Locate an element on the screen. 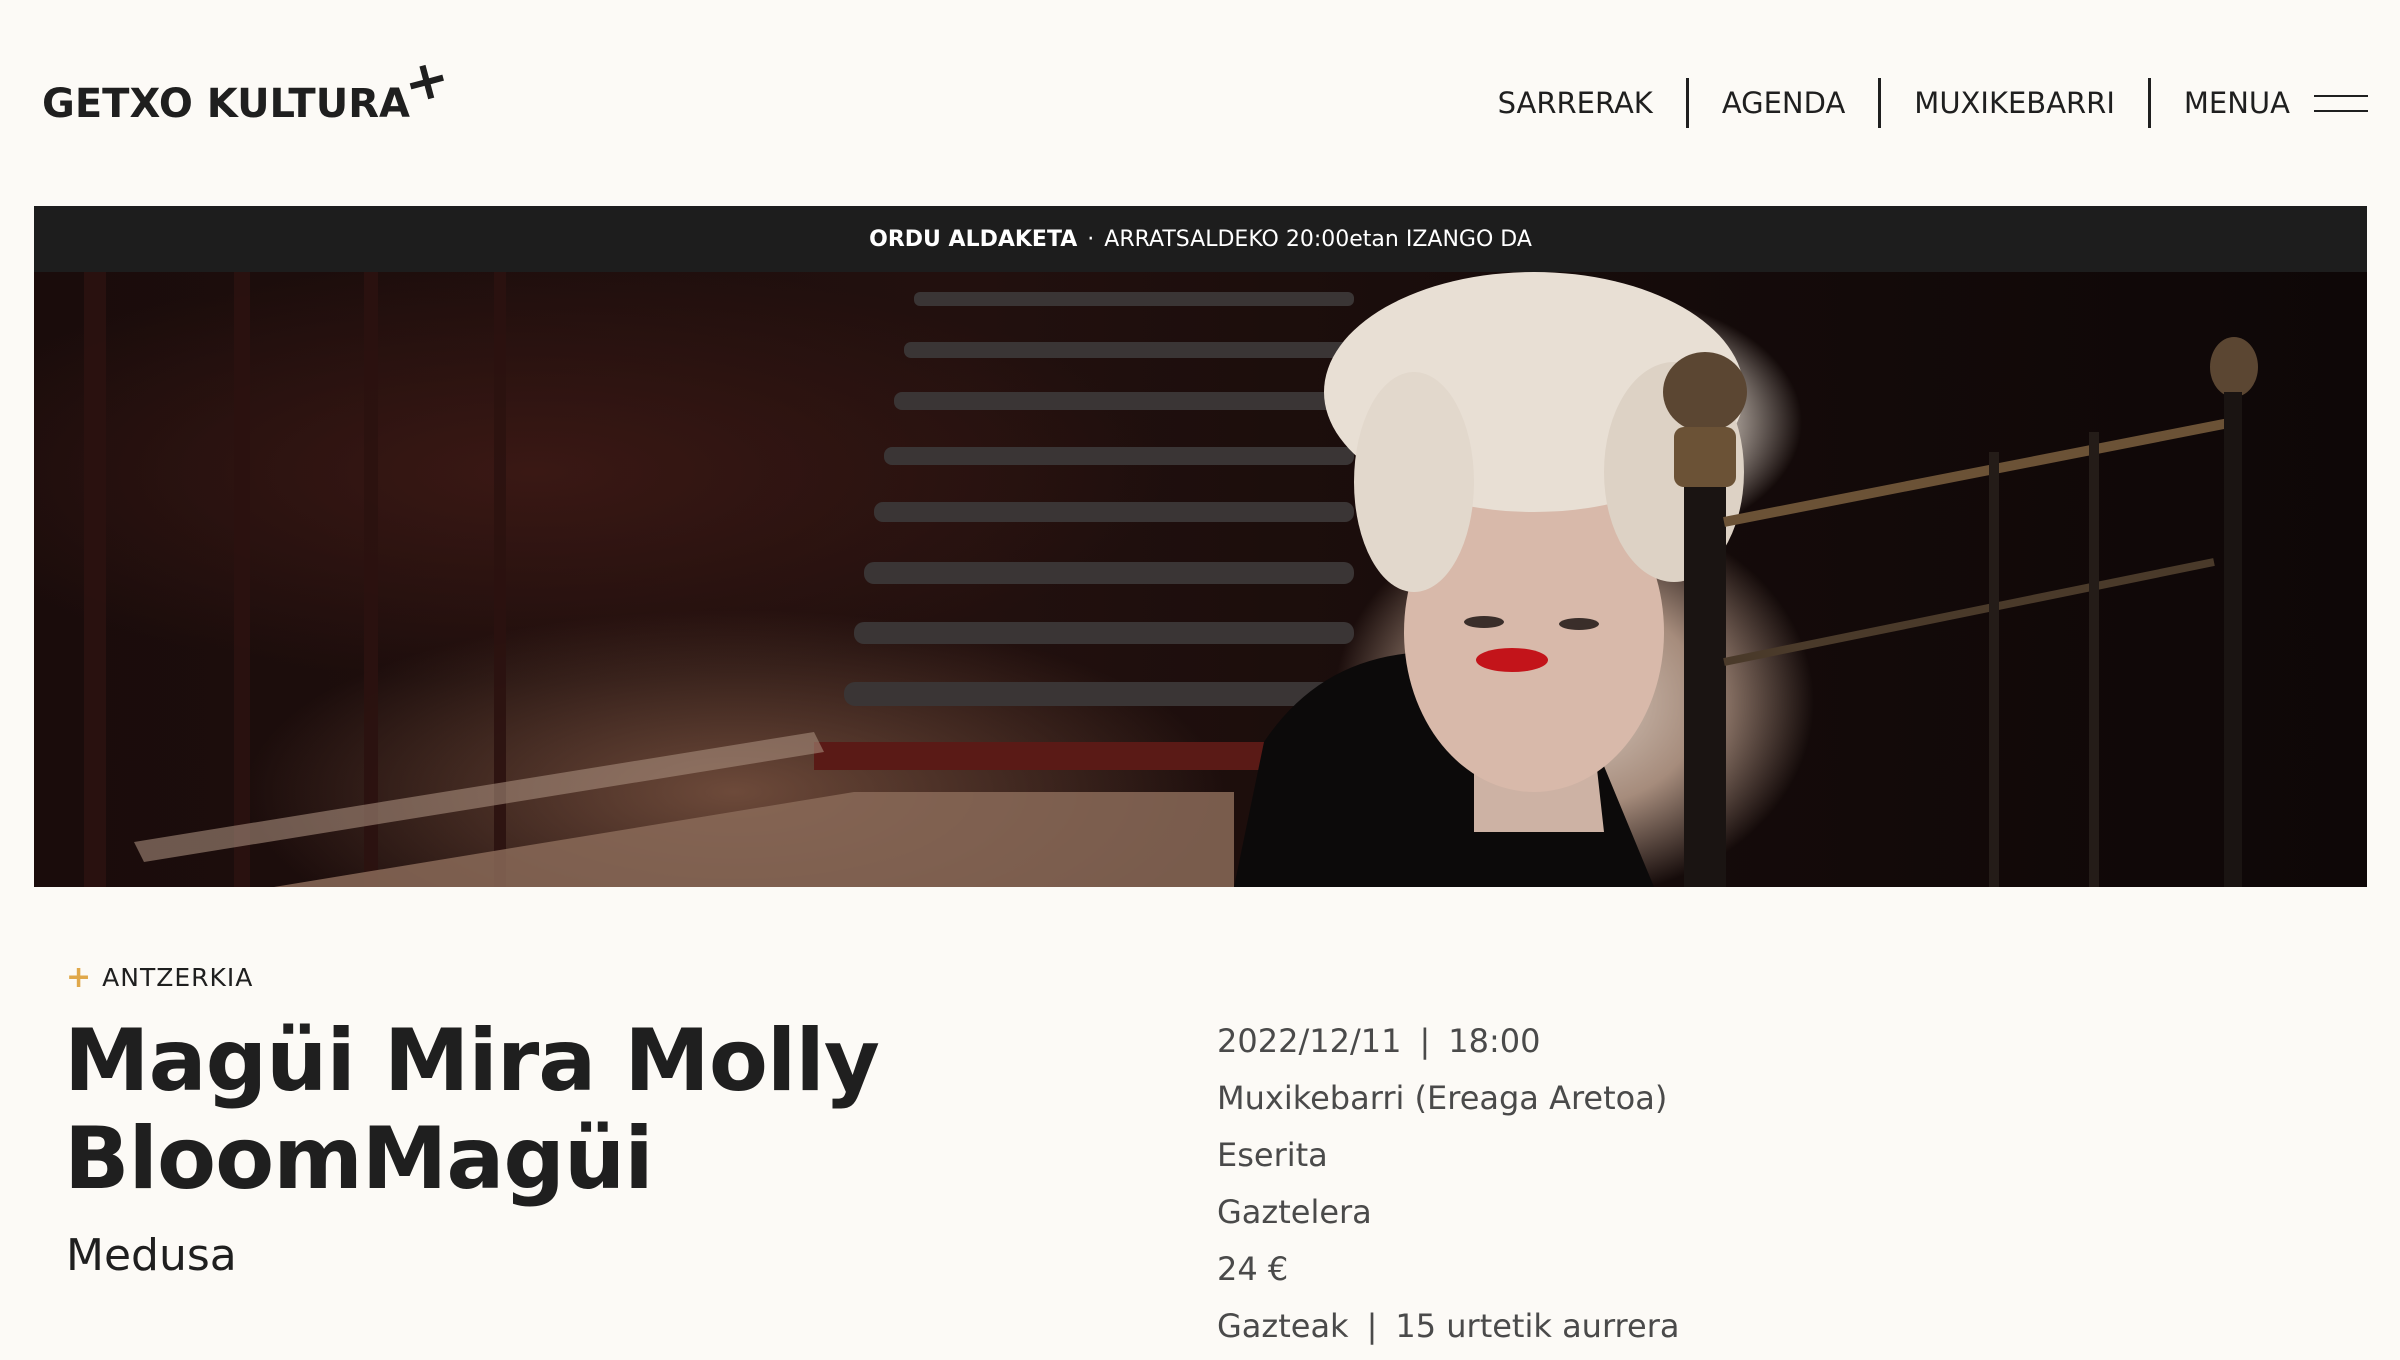 The width and height of the screenshot is (2400, 1360). nav-item-menua: MENUA is located at coordinates (2232, 103).